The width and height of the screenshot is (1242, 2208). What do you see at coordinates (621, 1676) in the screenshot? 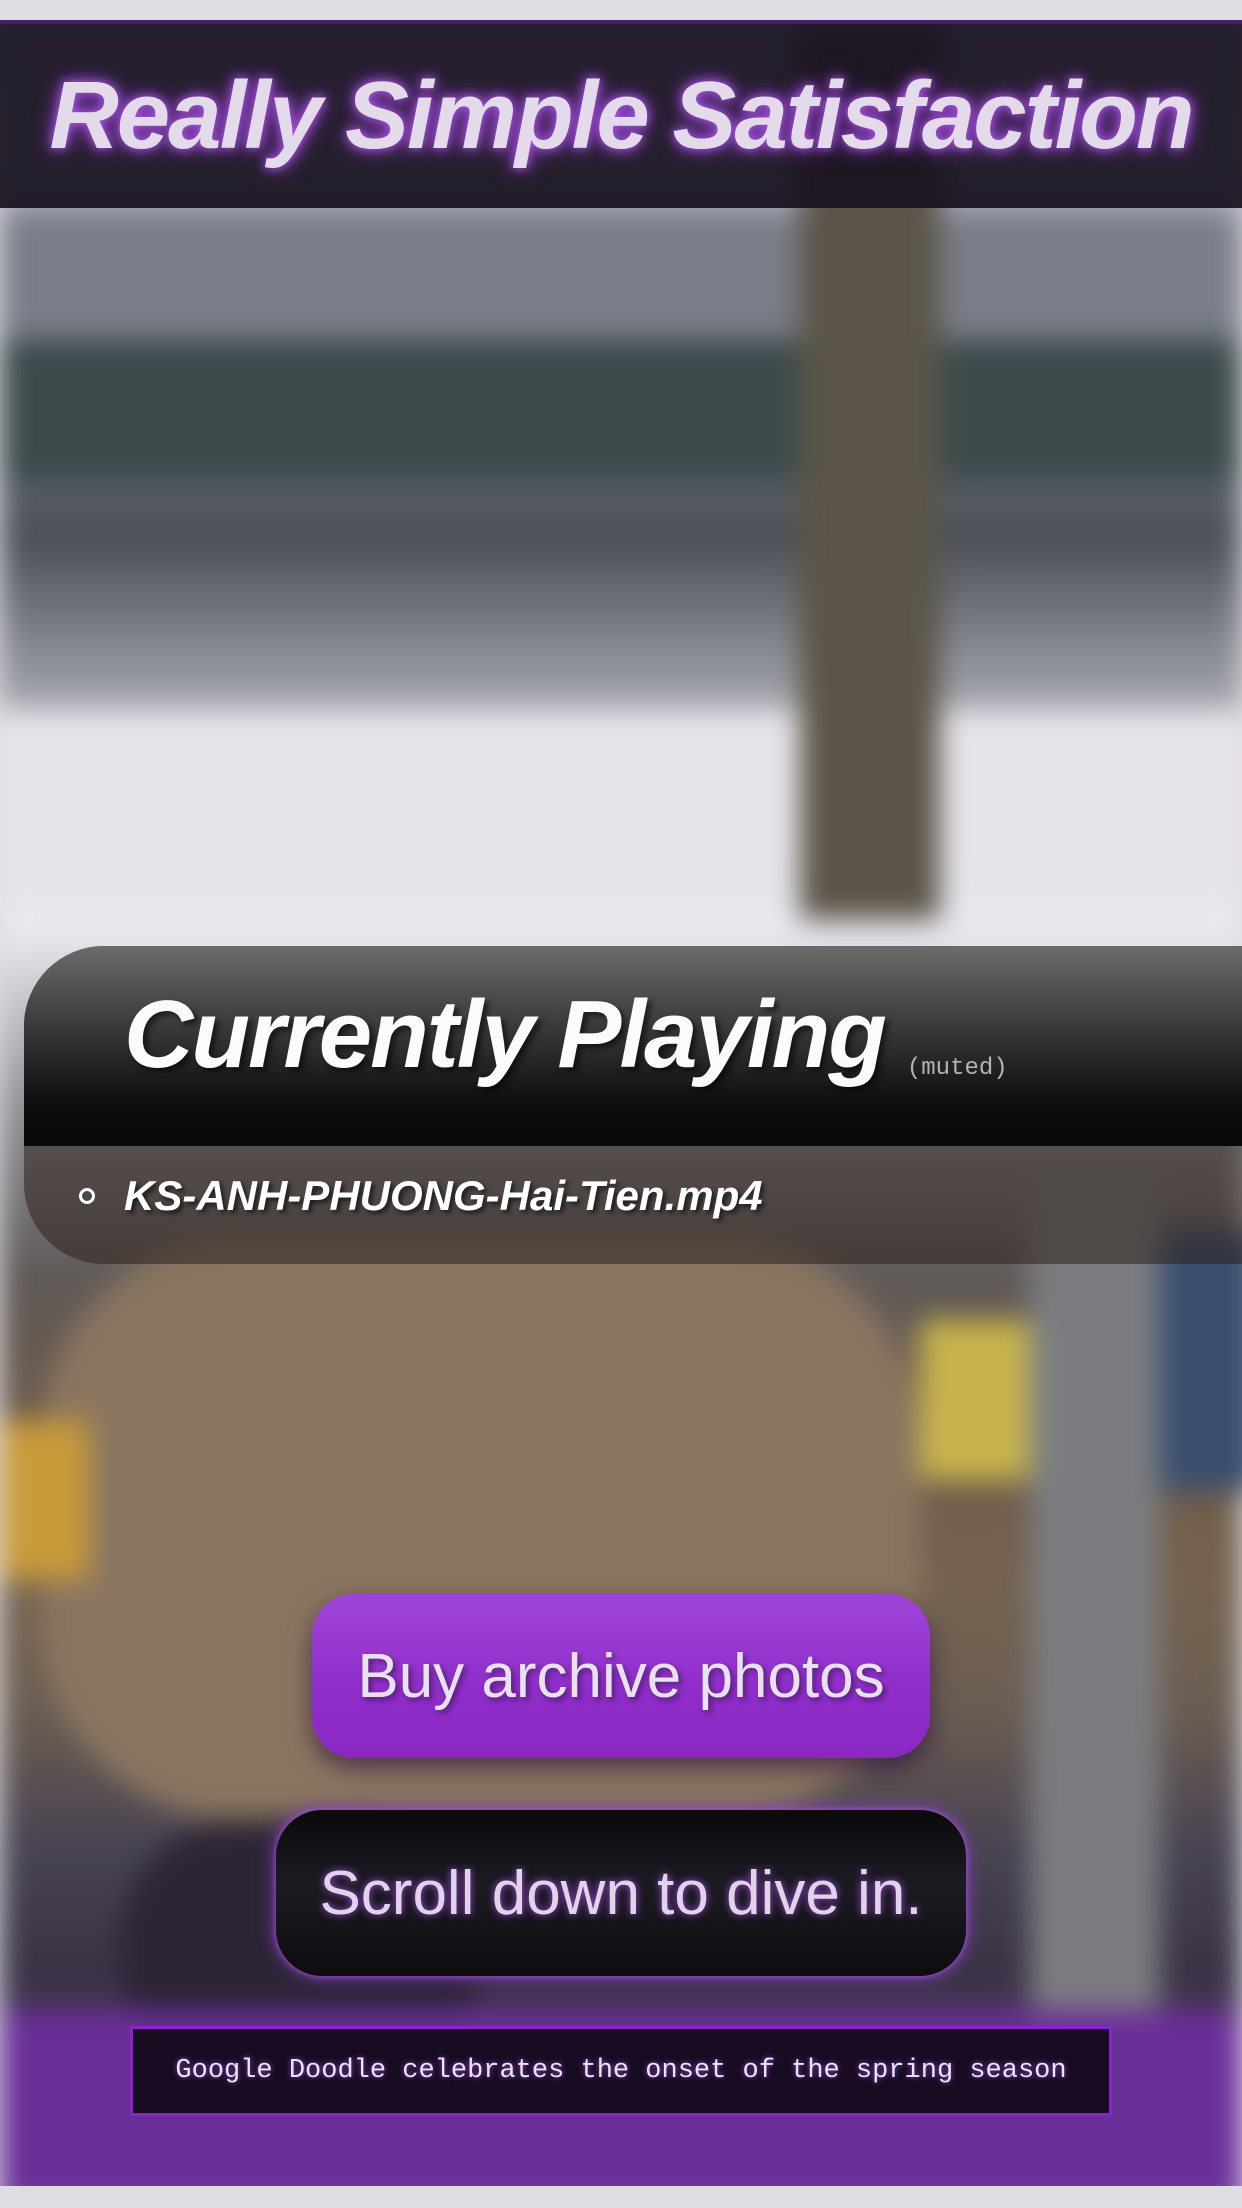
I see `buy-archive-photos-button: Buy archive photos` at bounding box center [621, 1676].